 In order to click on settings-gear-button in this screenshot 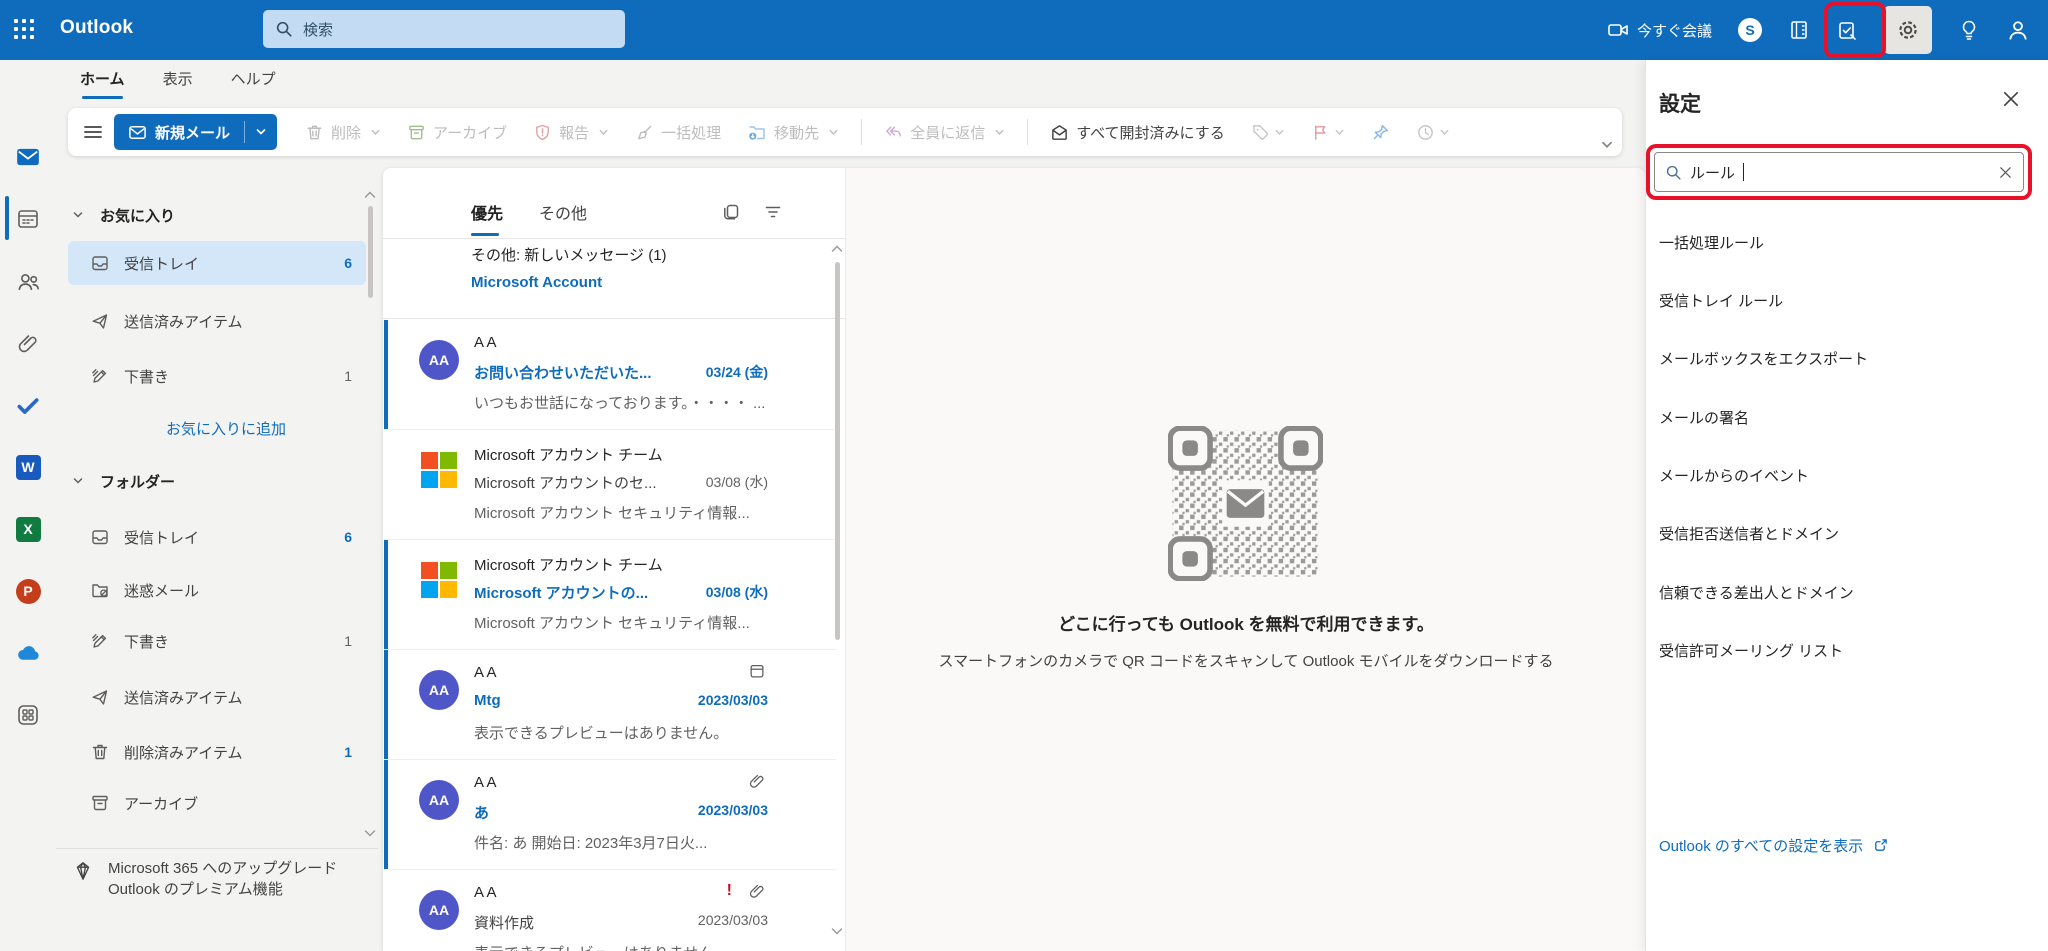, I will do `click(1908, 30)`.